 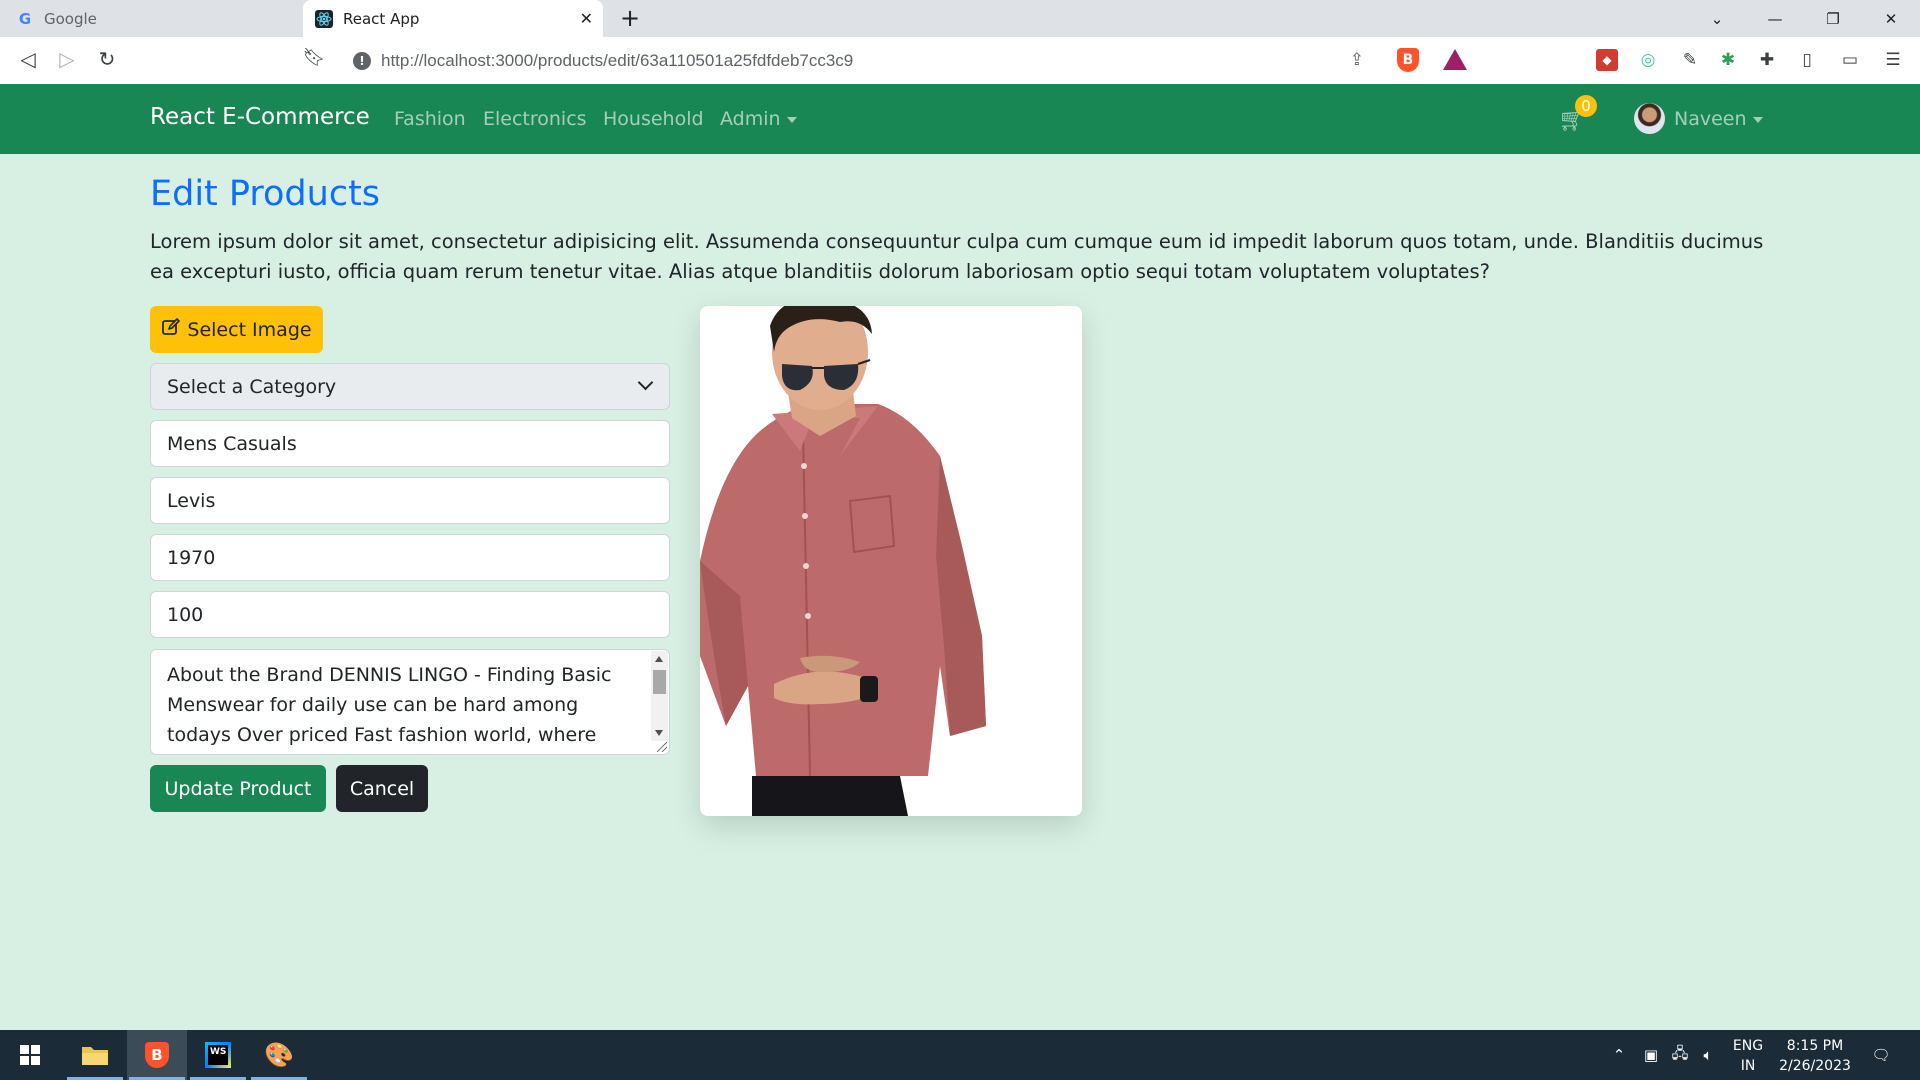 I want to click on nav-link-household: Household, so click(x=653, y=119).